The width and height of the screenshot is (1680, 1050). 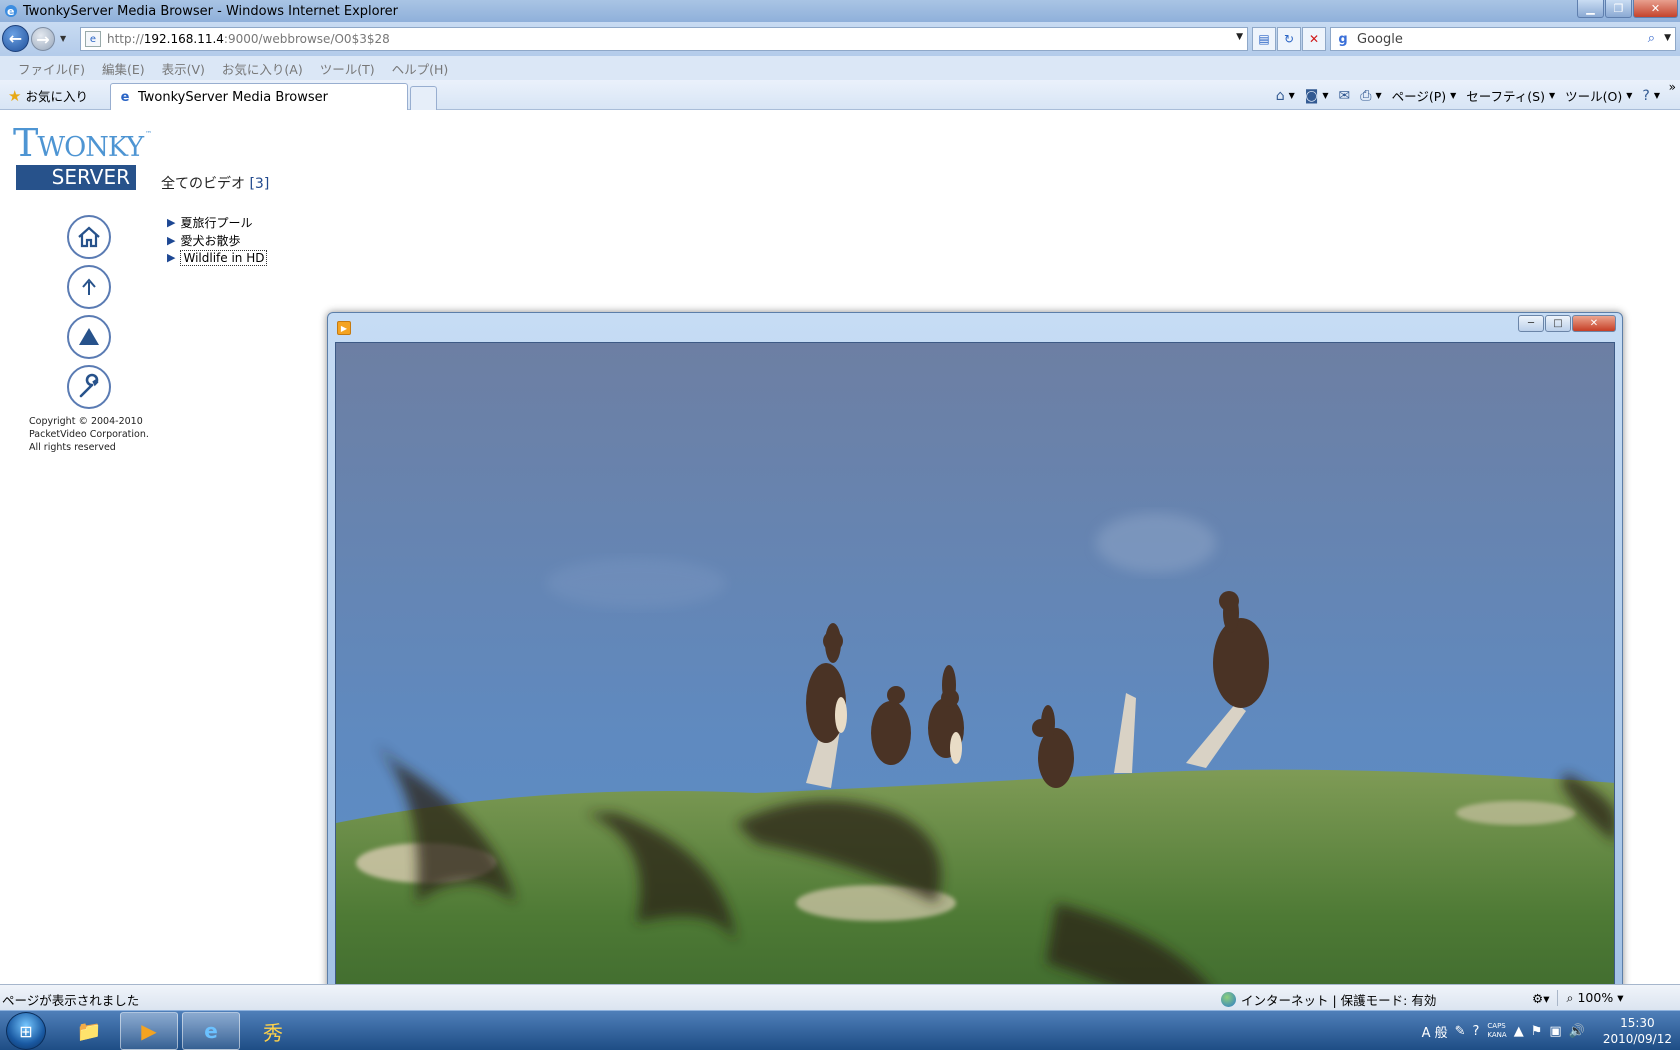 I want to click on forward-arrow-icon: →, so click(x=43, y=39).